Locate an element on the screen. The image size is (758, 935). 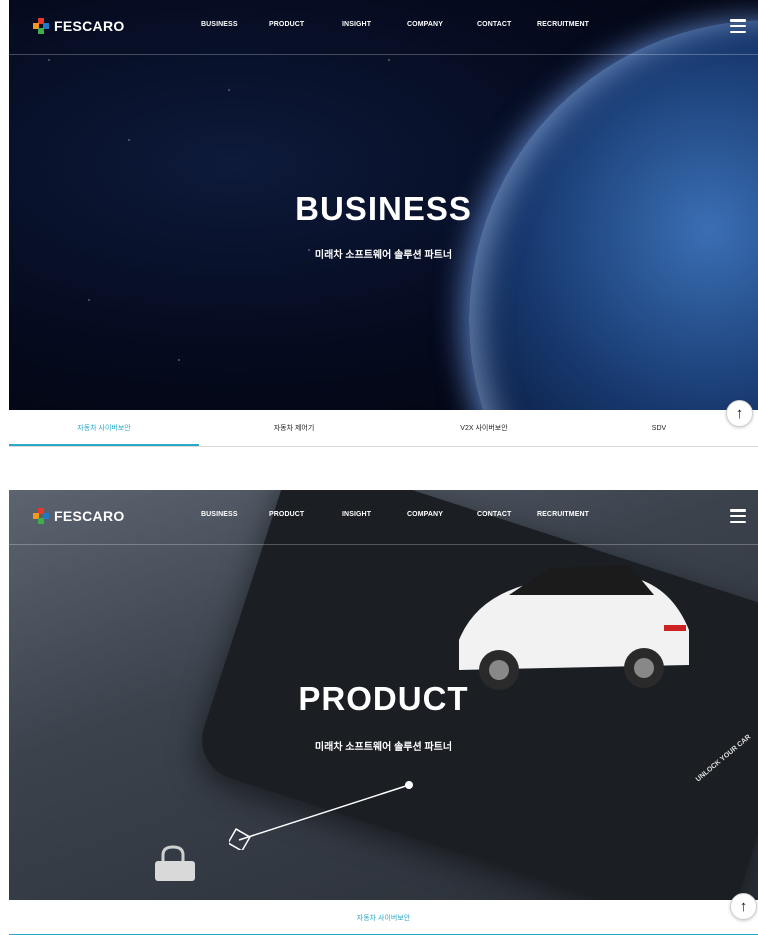
hero-title: PRODUCT is located at coordinates (383, 698).